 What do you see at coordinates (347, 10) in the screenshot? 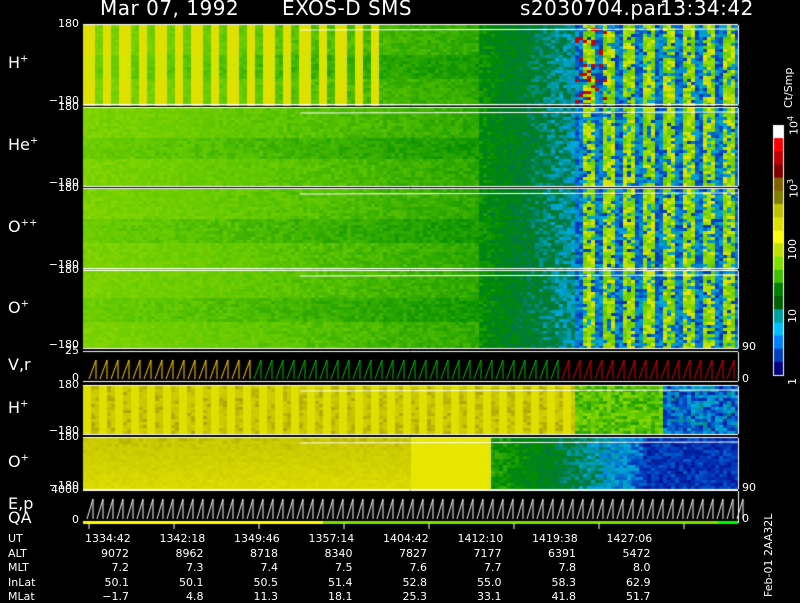
I see `header-instrument: EXOS-D SMS` at bounding box center [347, 10].